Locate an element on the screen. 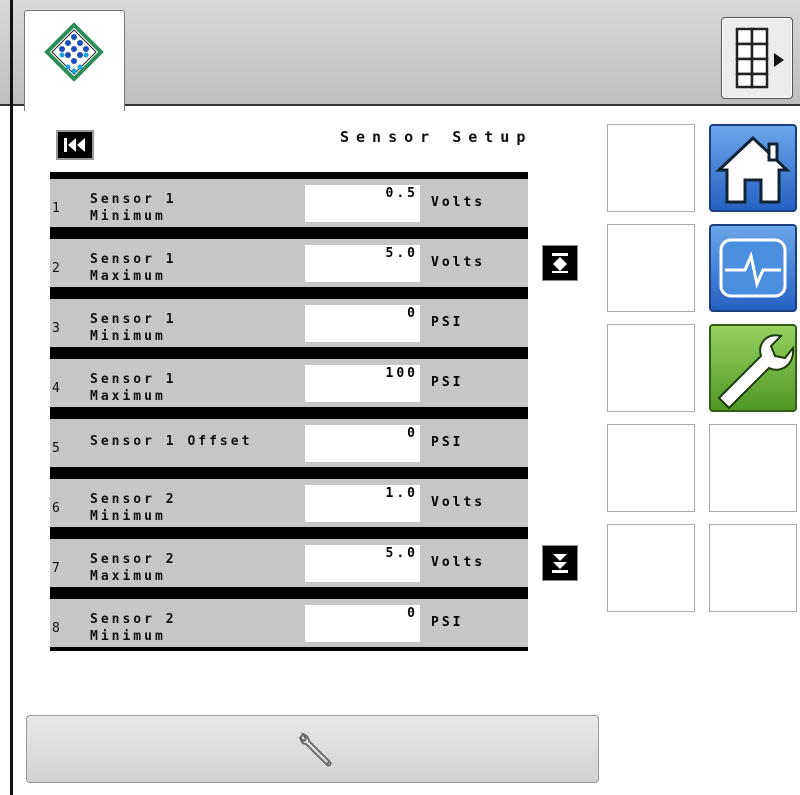 The image size is (800, 795). diagnostics-button is located at coordinates (753, 268).